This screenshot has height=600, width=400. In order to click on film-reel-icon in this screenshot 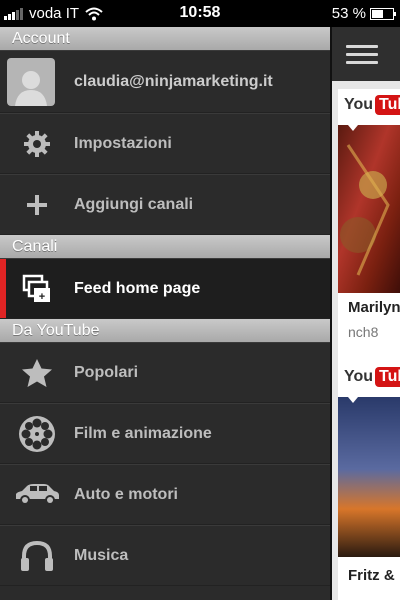, I will do `click(37, 433)`.